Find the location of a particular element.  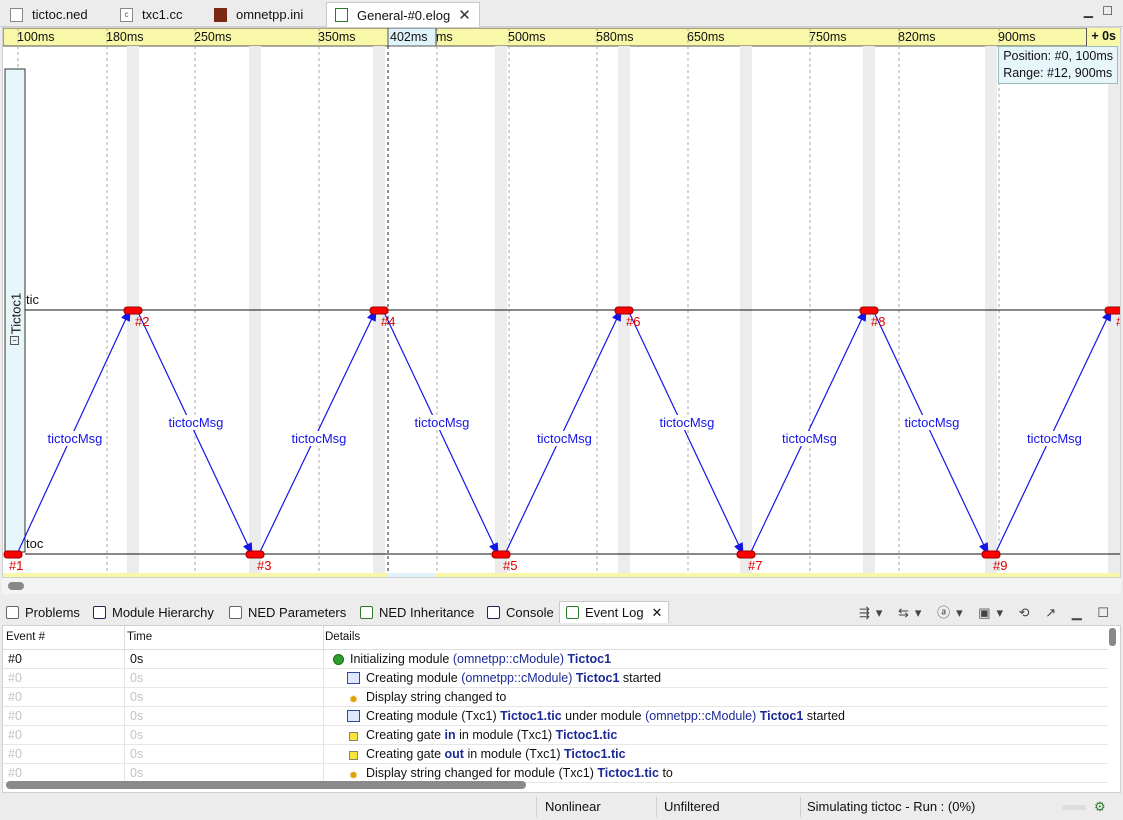

position-range-tooltip: Position: #0, 100ms Range: #12, 900ms is located at coordinates (1058, 65).